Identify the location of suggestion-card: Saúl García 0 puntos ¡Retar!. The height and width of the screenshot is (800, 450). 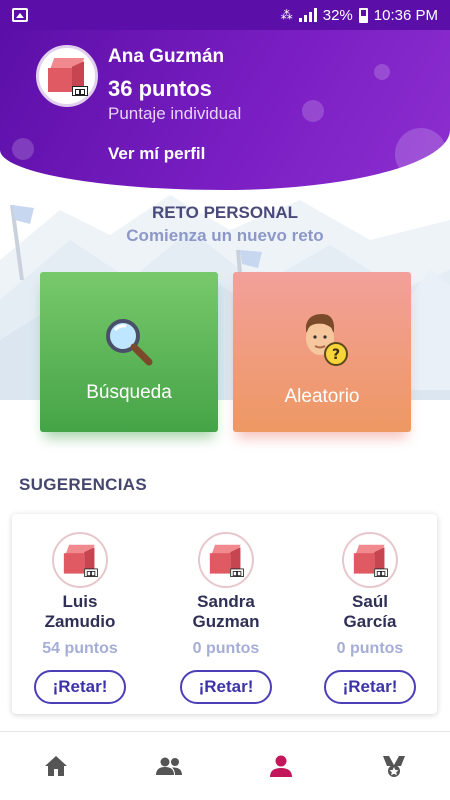
(370, 618).